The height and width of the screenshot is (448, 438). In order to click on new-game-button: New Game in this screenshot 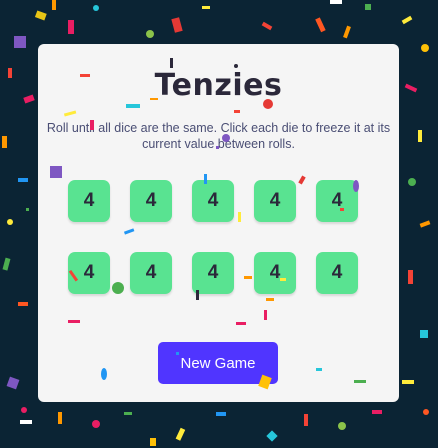, I will do `click(218, 363)`.